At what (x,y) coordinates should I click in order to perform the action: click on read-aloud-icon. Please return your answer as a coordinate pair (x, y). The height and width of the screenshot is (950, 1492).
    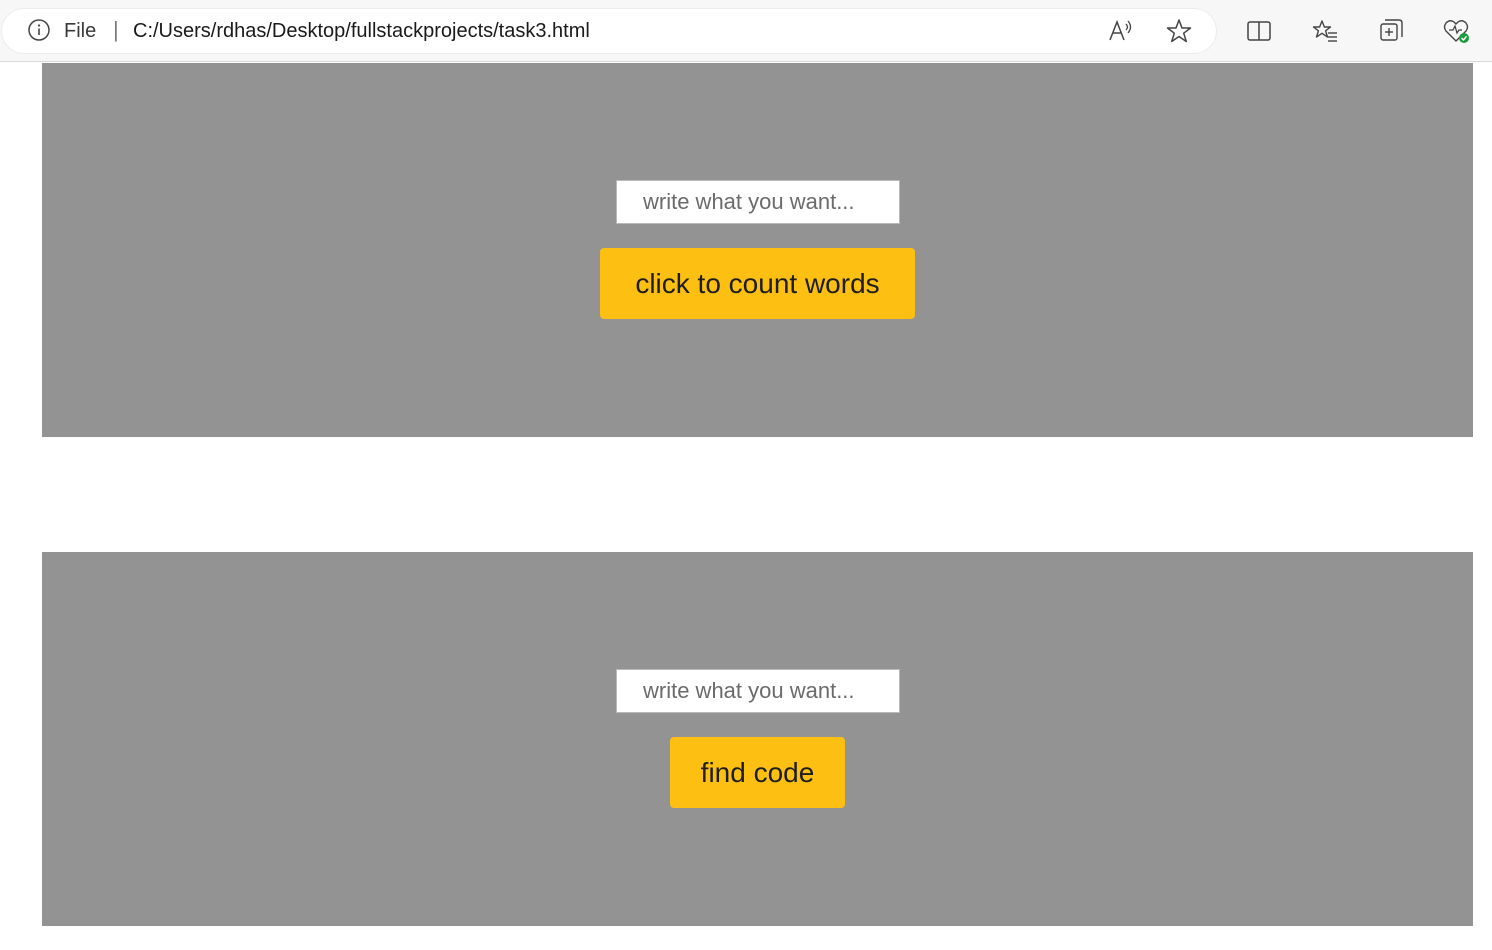
    Looking at the image, I should click on (1120, 31).